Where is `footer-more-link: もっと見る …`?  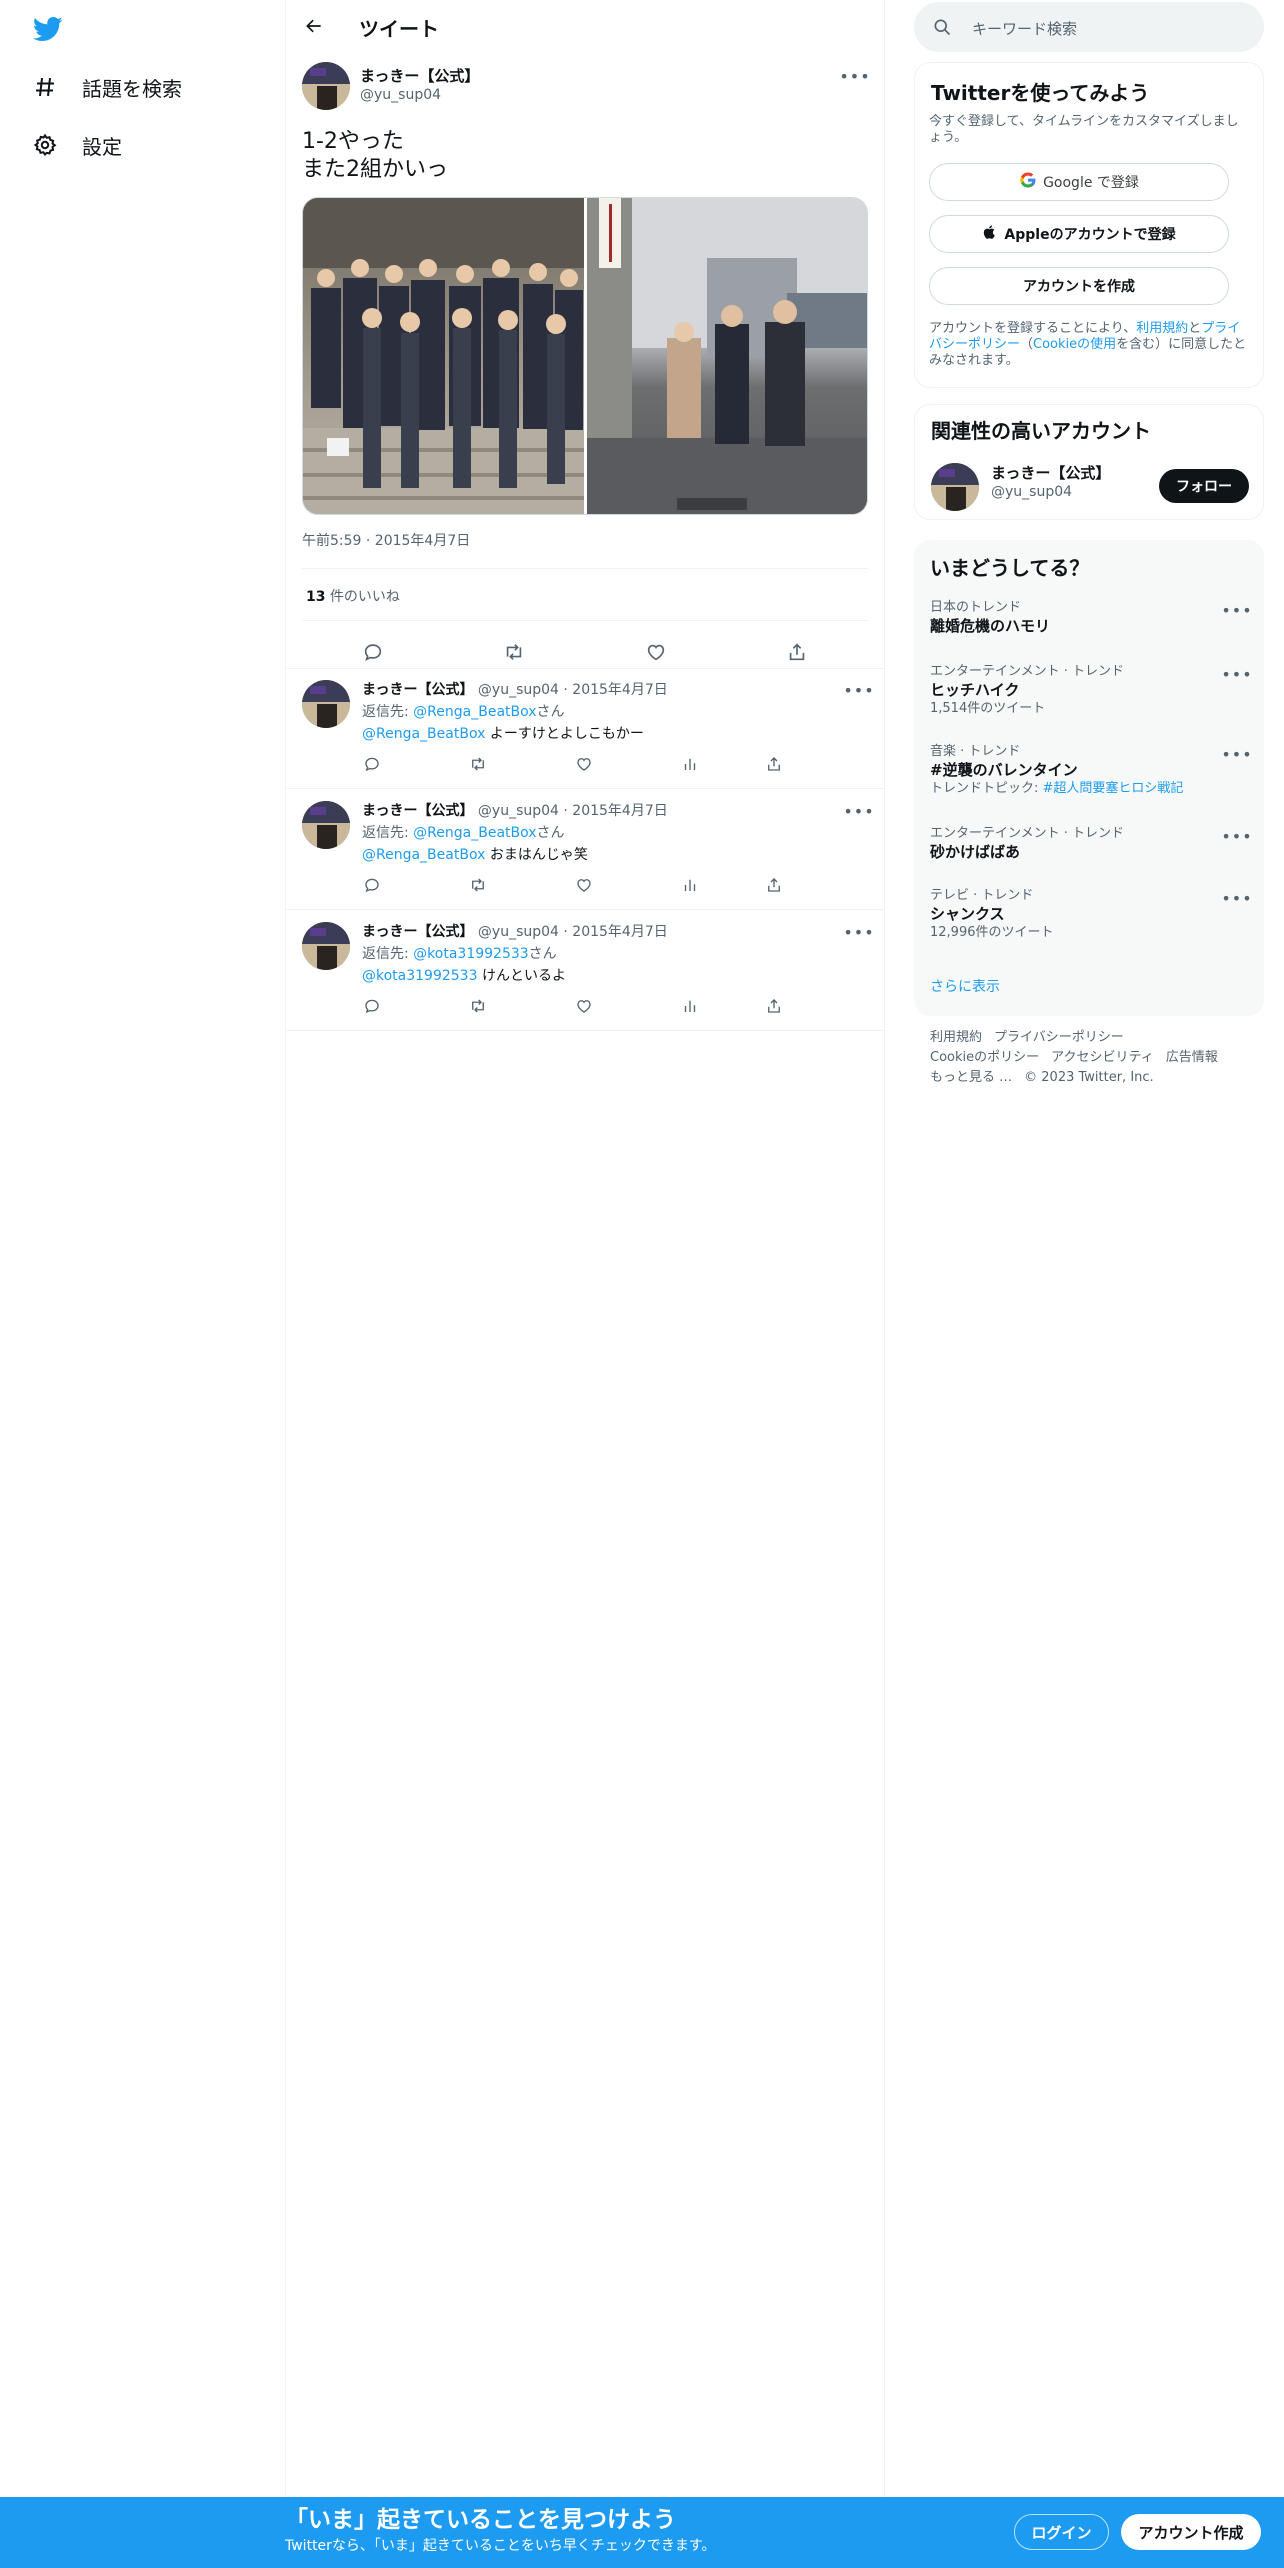
footer-more-link: もっと見る … is located at coordinates (971, 1077).